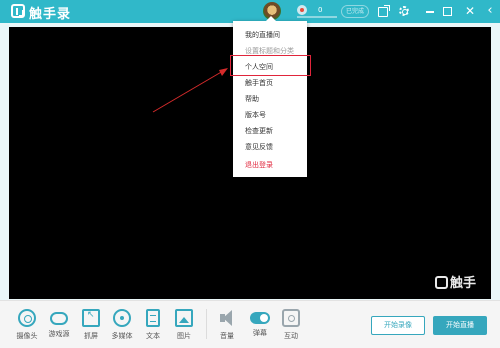 The width and height of the screenshot is (500, 348). What do you see at coordinates (404, 11) in the screenshot?
I see `gear-icon` at bounding box center [404, 11].